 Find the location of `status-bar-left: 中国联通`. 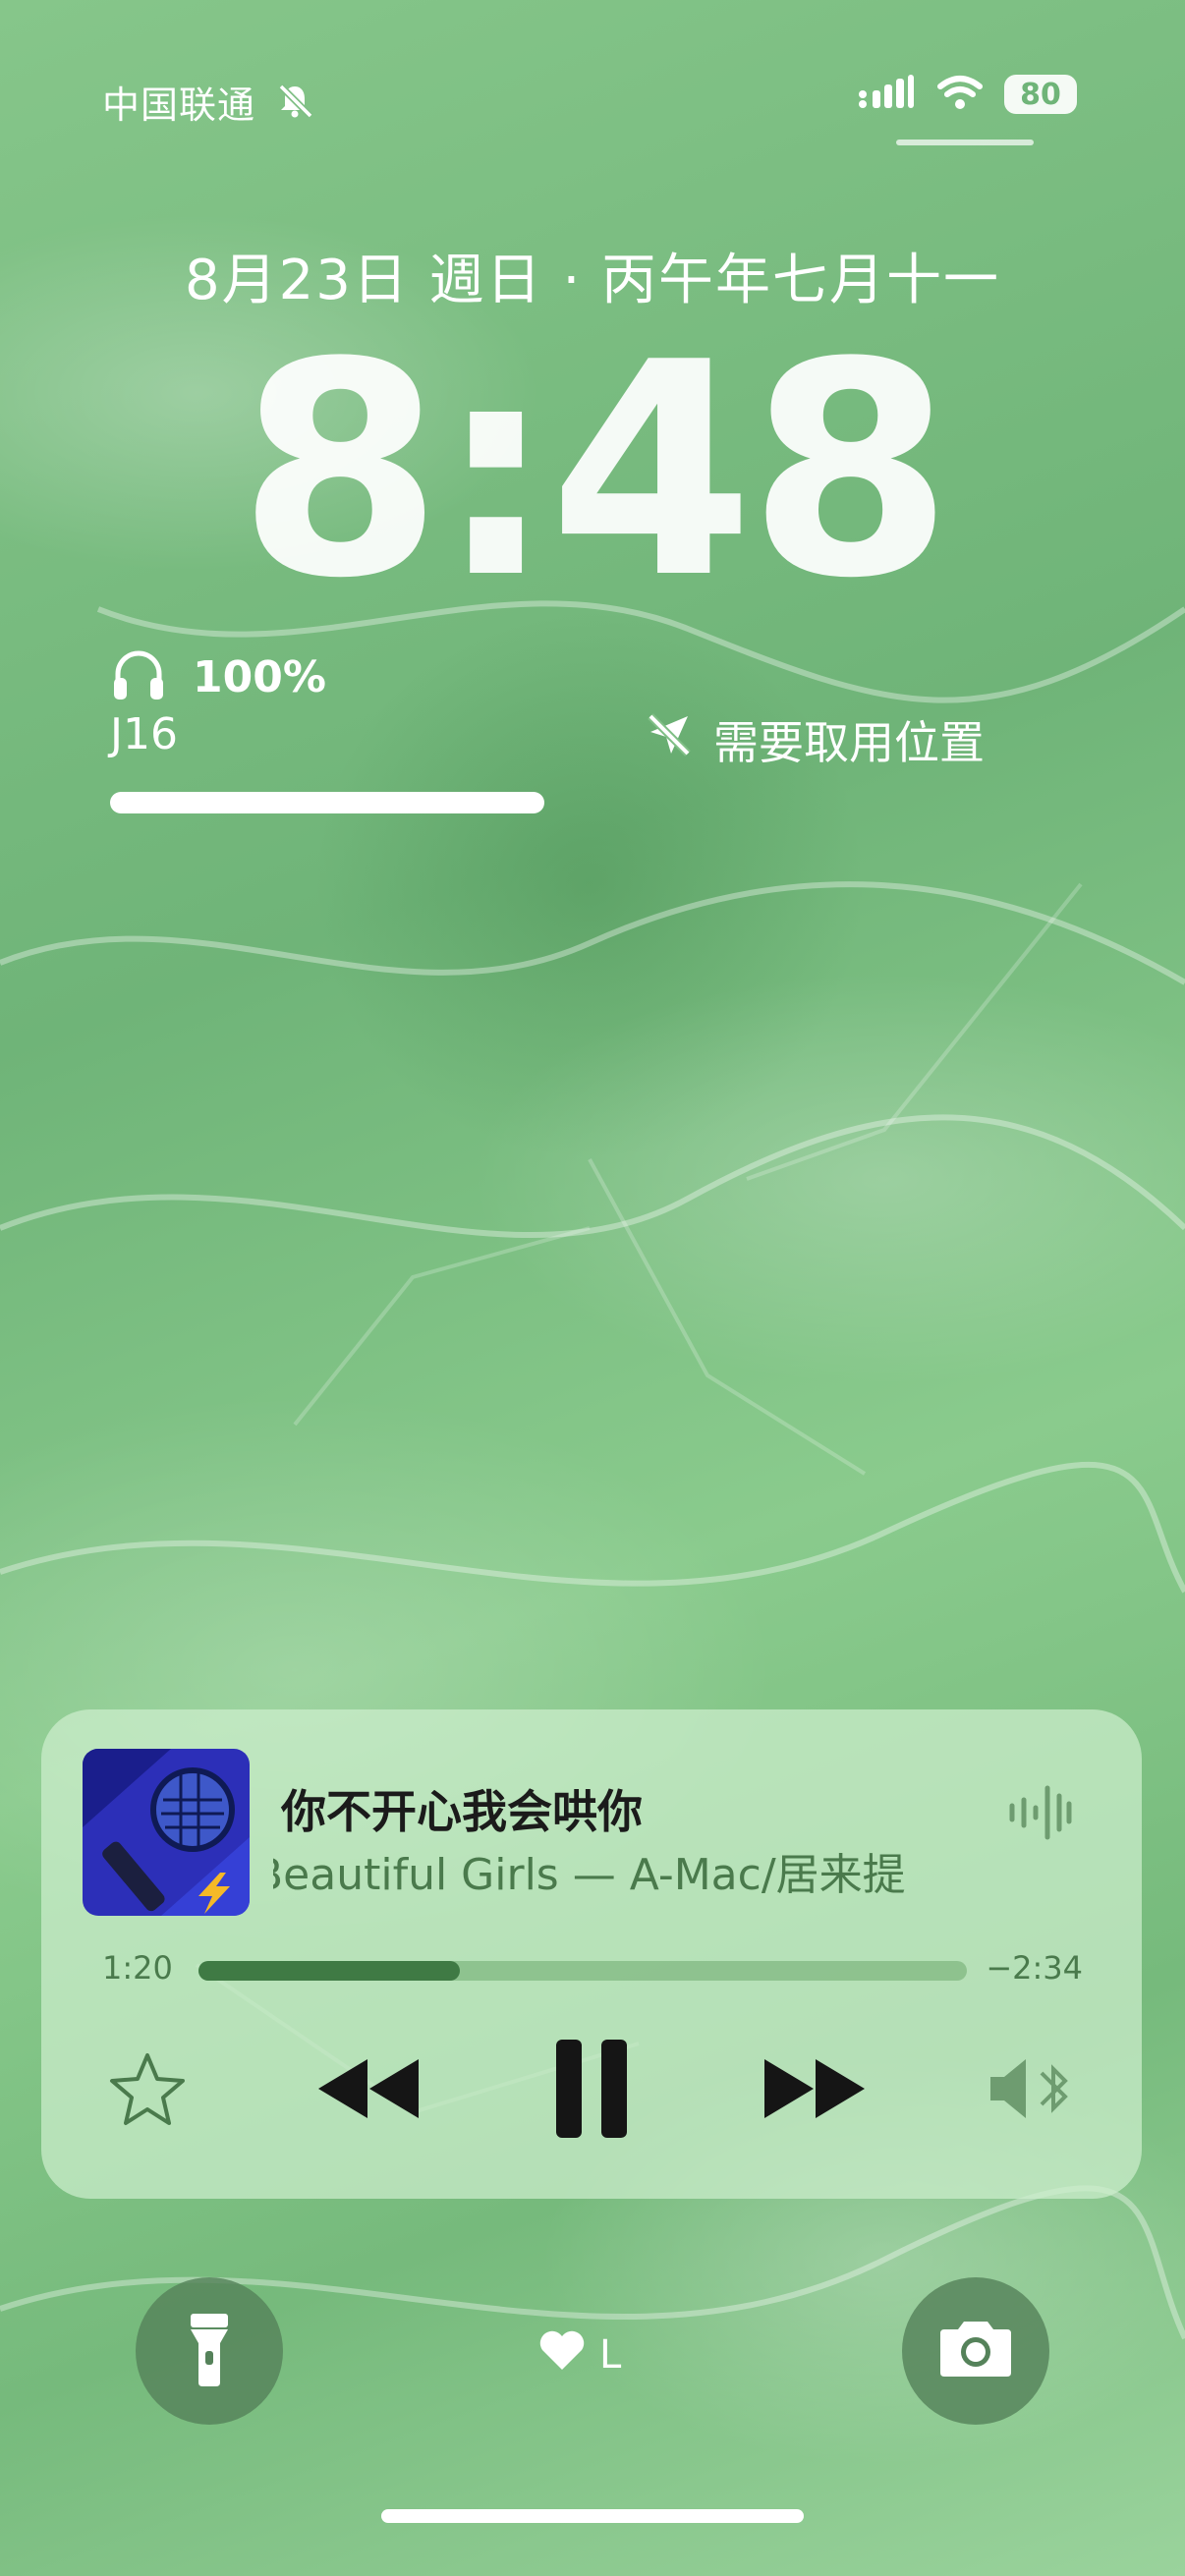

status-bar-left: 中国联通 is located at coordinates (208, 102).